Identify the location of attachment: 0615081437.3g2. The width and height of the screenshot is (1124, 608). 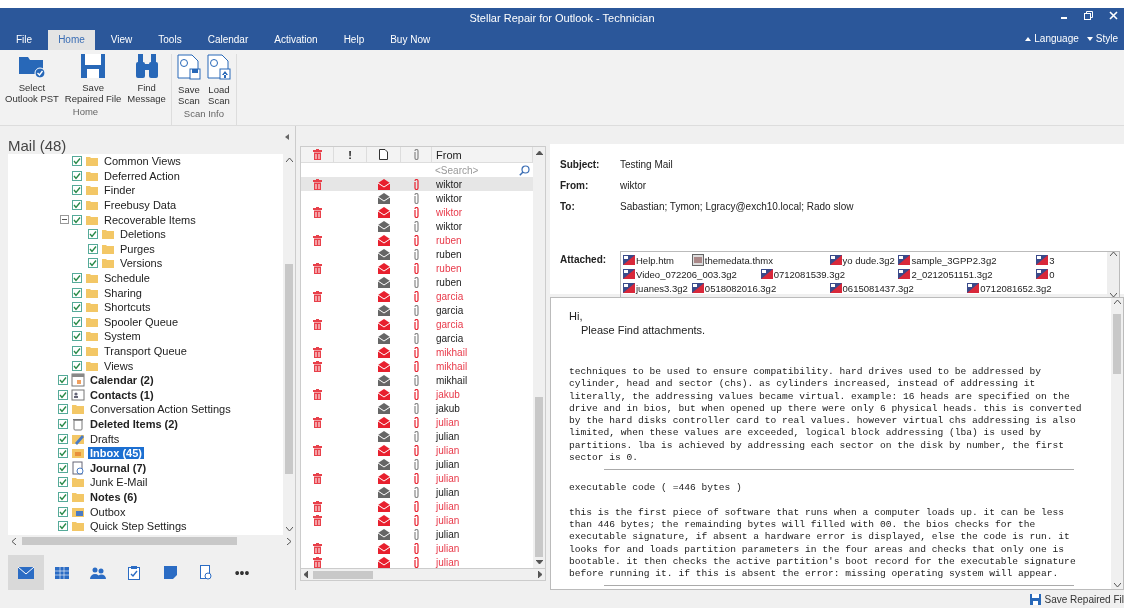
(898, 288).